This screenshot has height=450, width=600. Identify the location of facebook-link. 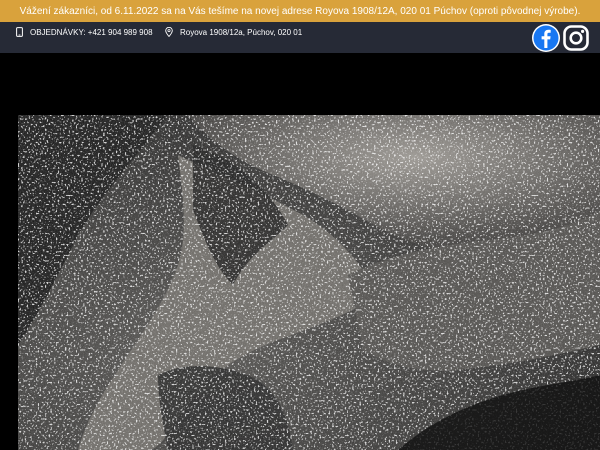
(546, 39).